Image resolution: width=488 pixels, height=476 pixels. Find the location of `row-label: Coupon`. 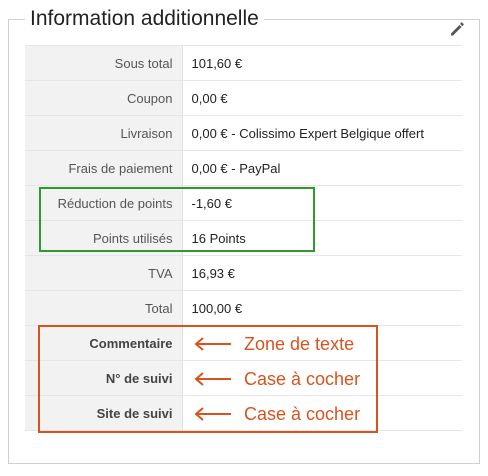

row-label: Coupon is located at coordinates (104, 98).